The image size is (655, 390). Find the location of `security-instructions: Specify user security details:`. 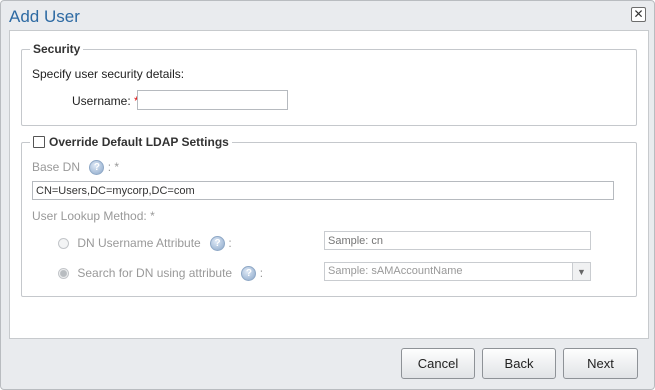

security-instructions: Specify user security details: is located at coordinates (108, 74).